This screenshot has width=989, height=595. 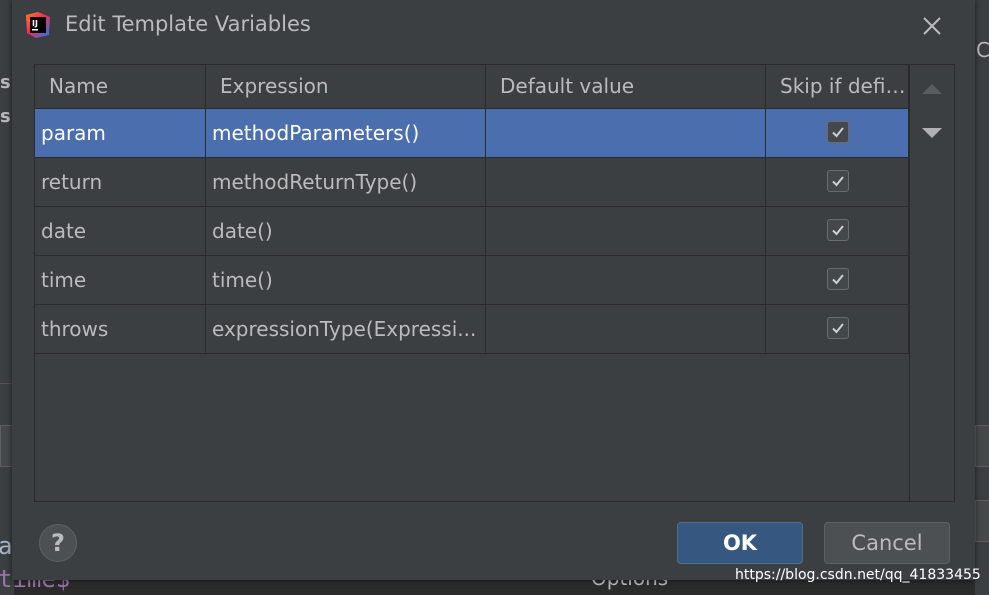 I want to click on cell-expression: methodReturnType(), so click(x=346, y=182).